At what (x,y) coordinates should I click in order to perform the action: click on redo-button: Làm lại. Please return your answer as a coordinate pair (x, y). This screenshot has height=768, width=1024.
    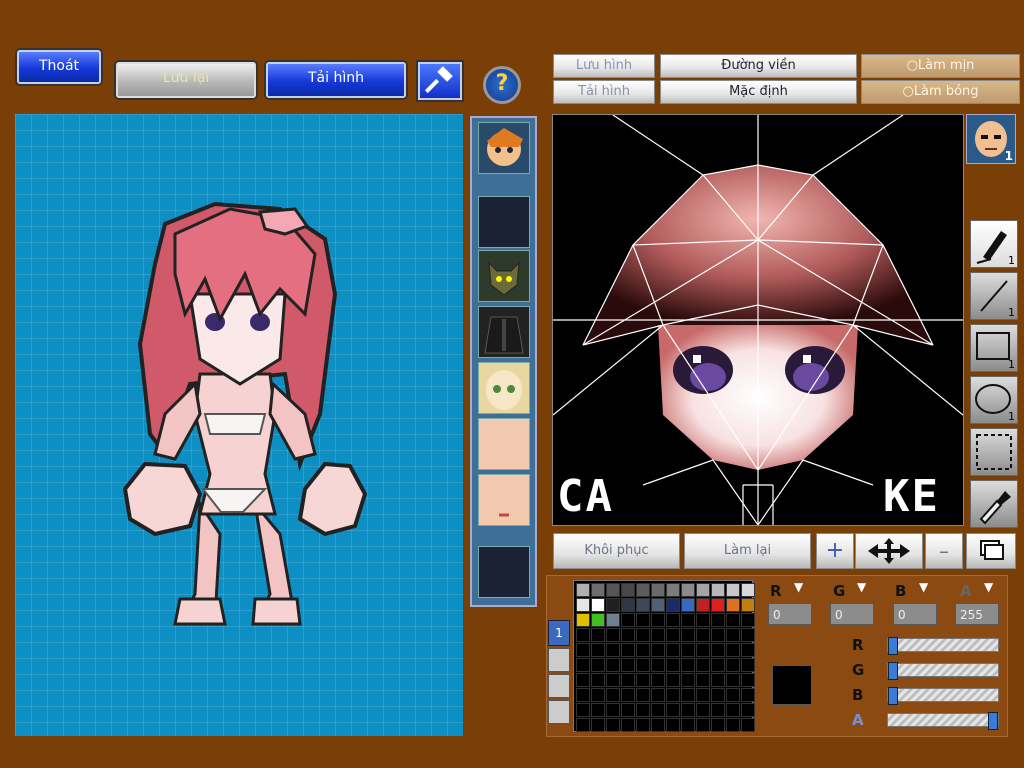
    Looking at the image, I should click on (747, 551).